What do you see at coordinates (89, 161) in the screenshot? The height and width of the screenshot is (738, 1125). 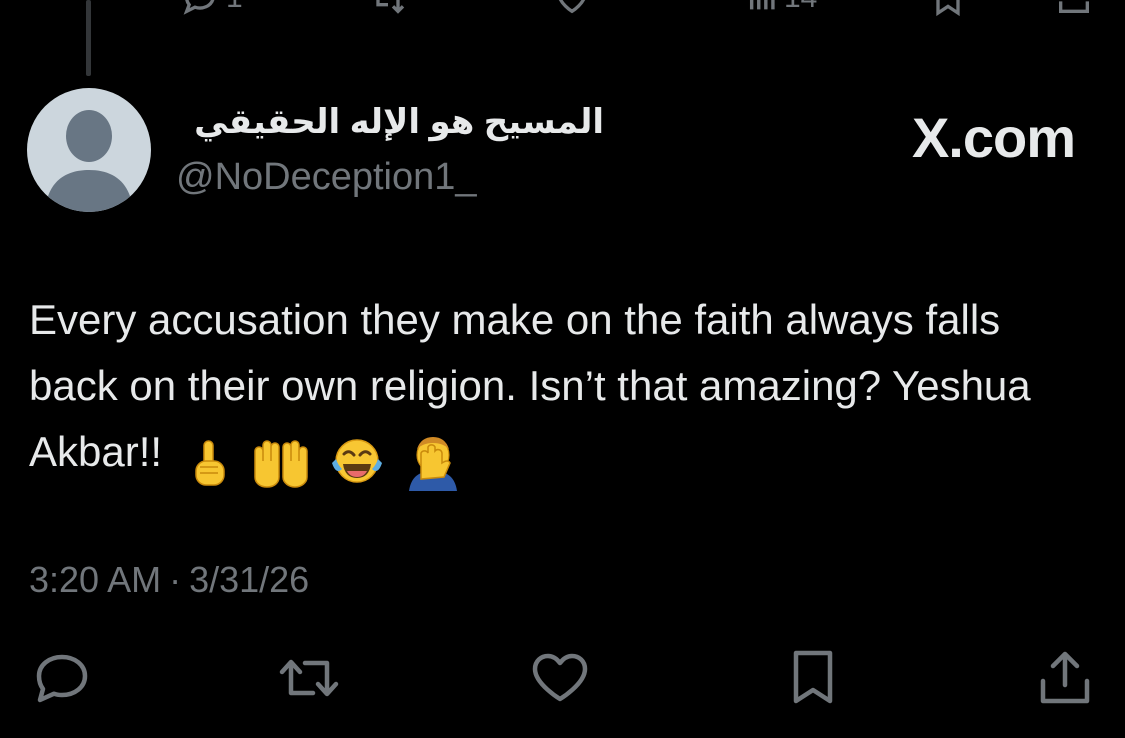 I see `default-avatar-icon` at bounding box center [89, 161].